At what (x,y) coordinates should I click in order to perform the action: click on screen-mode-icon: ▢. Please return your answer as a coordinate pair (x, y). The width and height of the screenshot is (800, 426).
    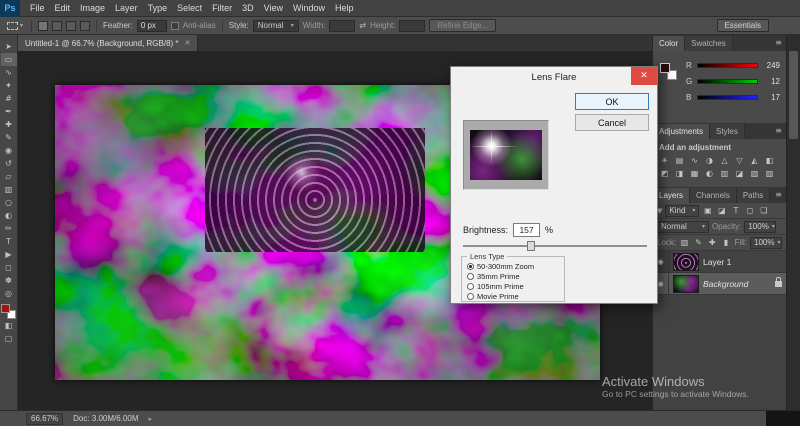
    Looking at the image, I should click on (9, 338).